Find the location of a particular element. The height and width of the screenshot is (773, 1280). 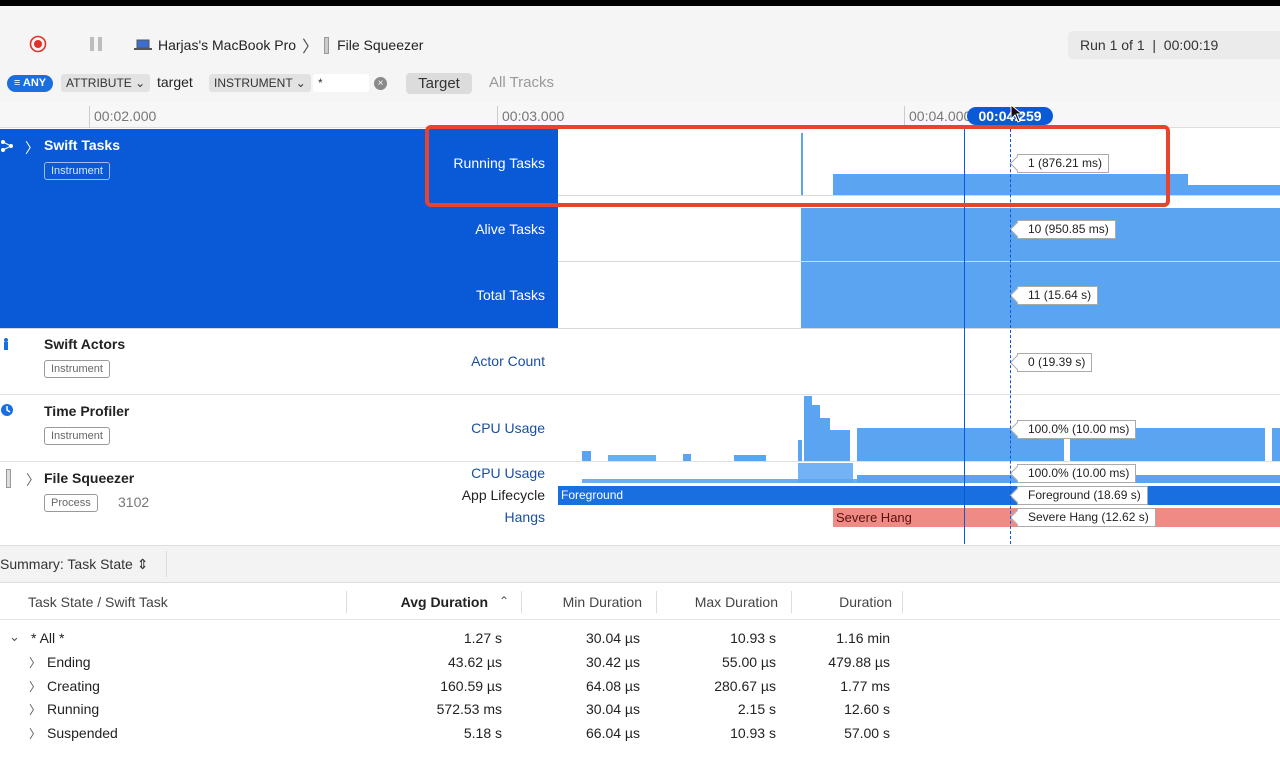

table-header-divider is located at coordinates (640, 619).